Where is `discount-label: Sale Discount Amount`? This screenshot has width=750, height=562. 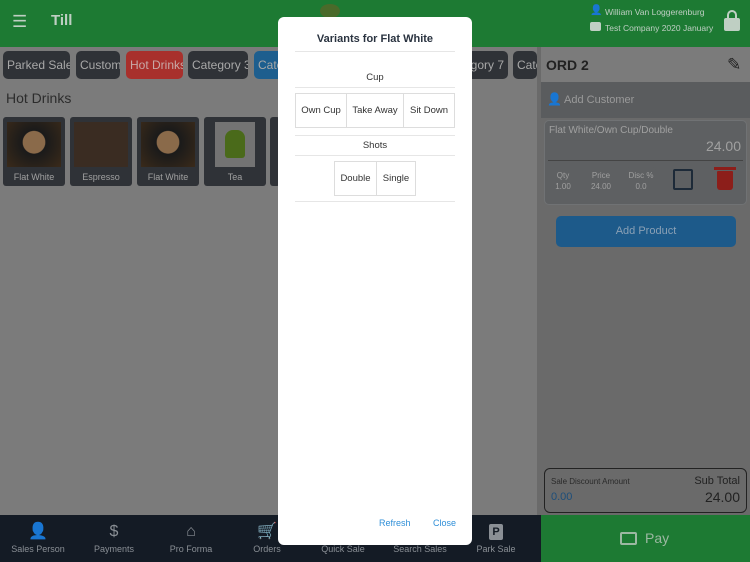 discount-label: Sale Discount Amount is located at coordinates (590, 481).